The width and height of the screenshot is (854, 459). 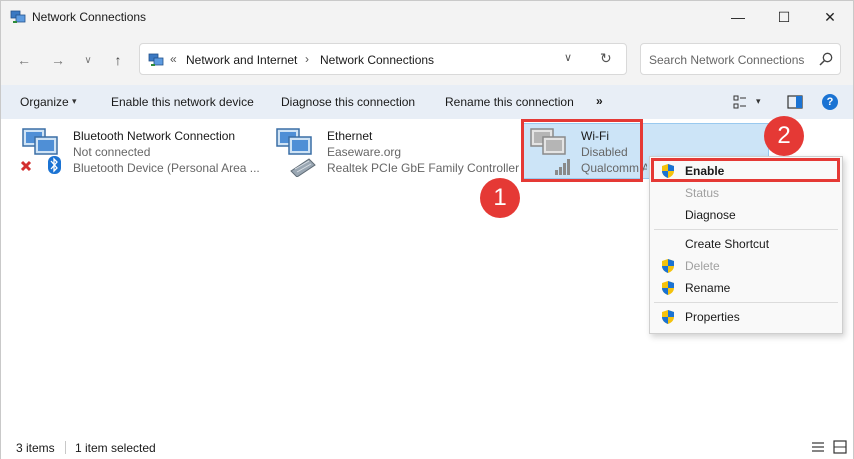 I want to click on network-connections-app-icon, so click(x=18, y=16).